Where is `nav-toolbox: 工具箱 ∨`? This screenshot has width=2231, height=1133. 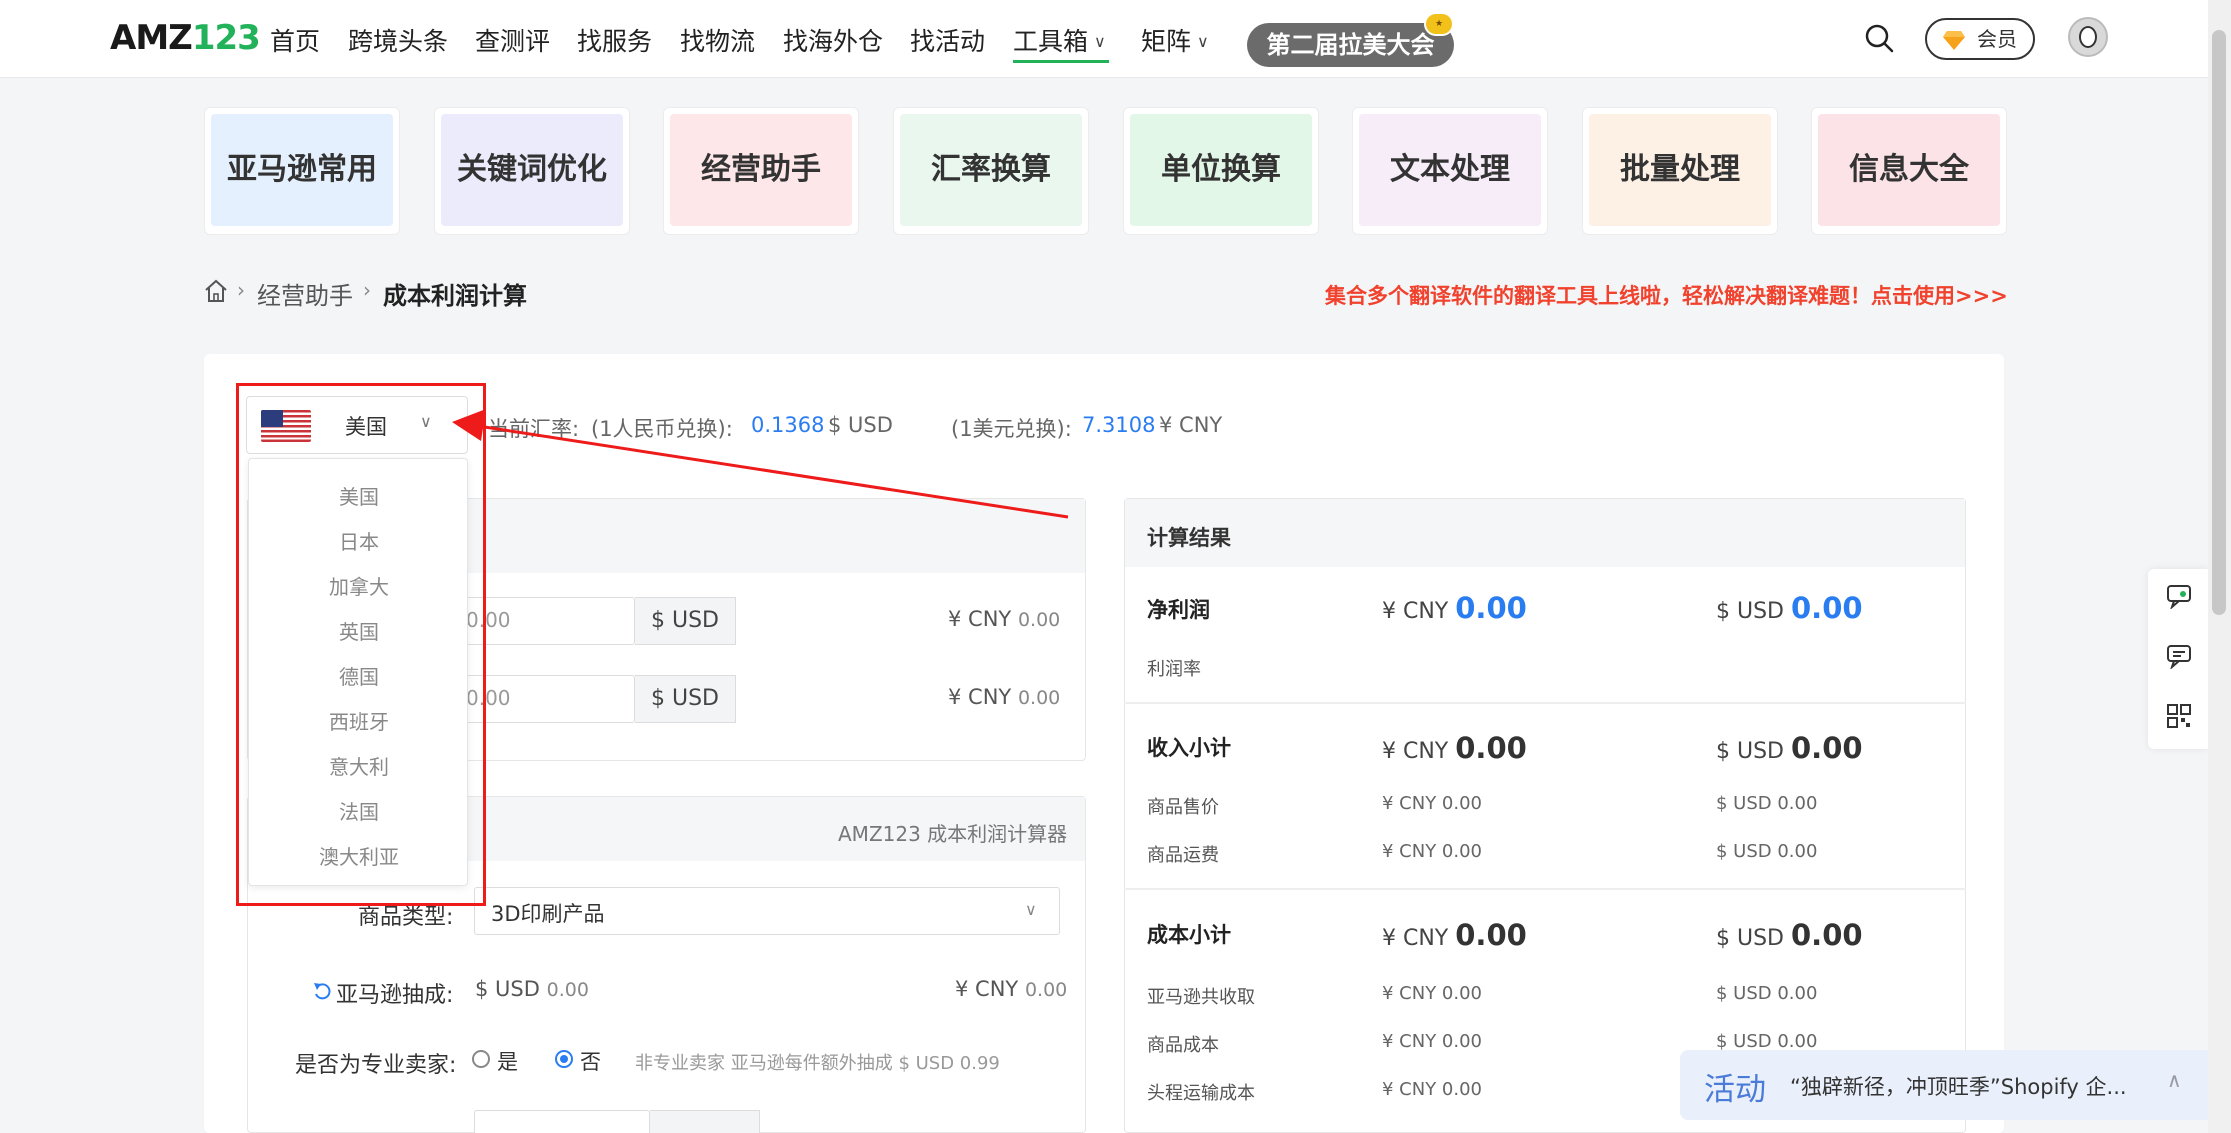 nav-toolbox: 工具箱 ∨ is located at coordinates (1059, 40).